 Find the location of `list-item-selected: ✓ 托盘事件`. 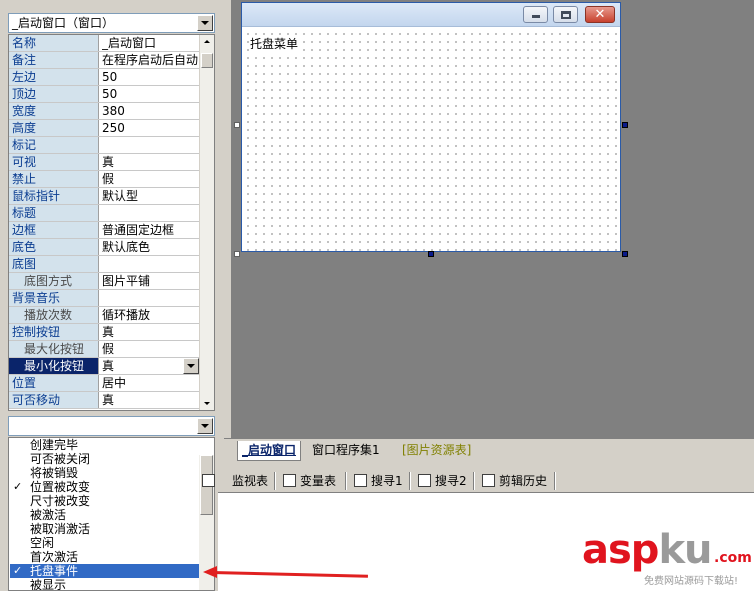

list-item-selected: ✓ 托盘事件 is located at coordinates (105, 571).